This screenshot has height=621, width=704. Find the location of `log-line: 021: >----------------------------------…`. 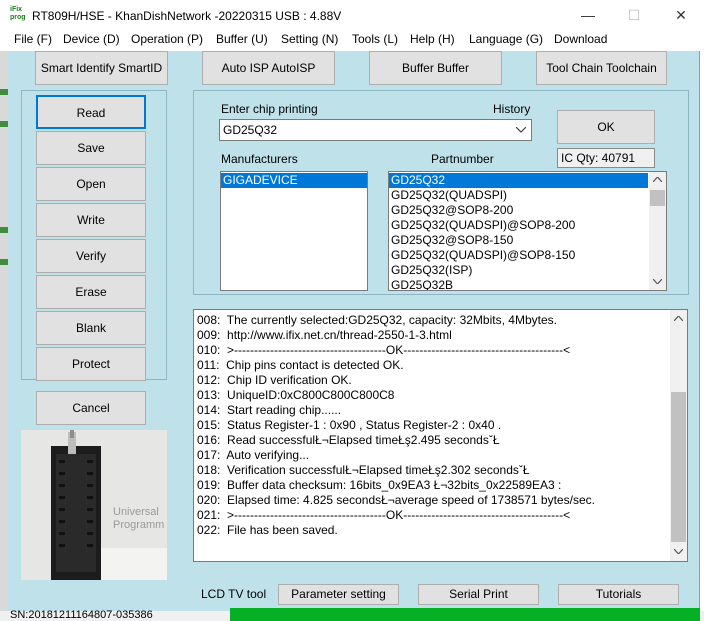

log-line: 021: >----------------------------------… is located at coordinates (384, 515).